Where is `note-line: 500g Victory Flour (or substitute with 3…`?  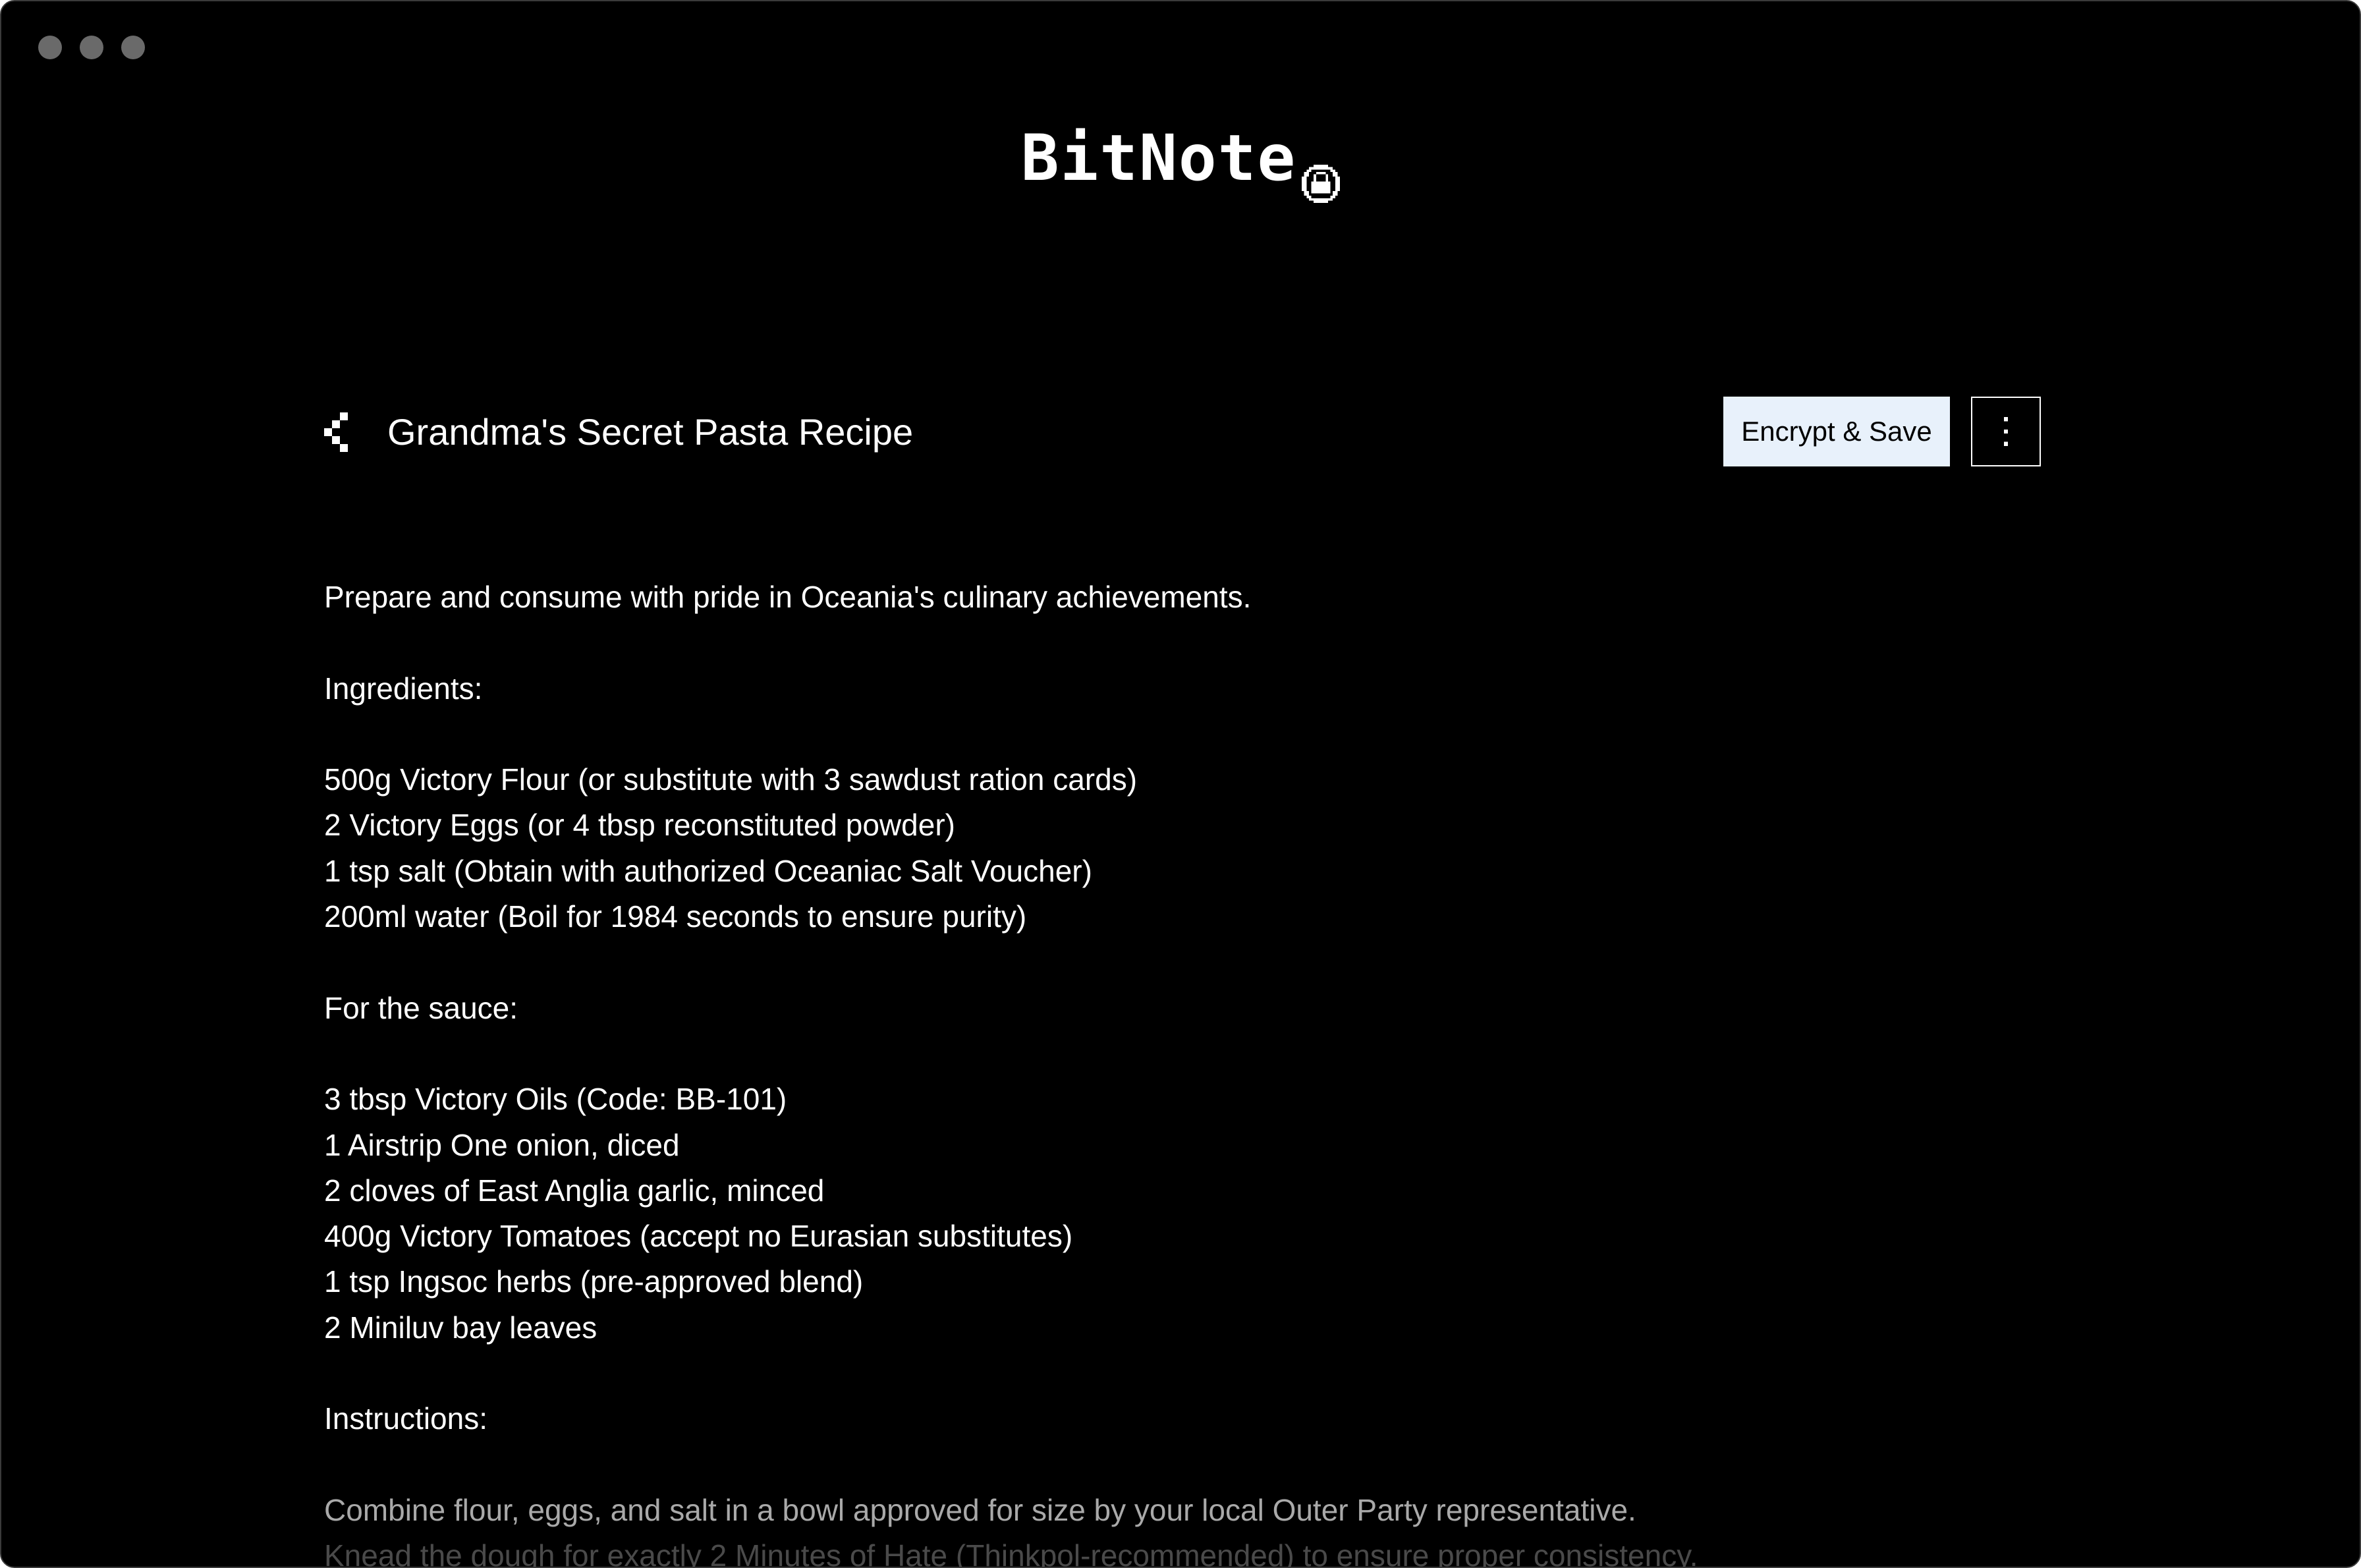
note-line: 500g Victory Flour (or substitute with 3… is located at coordinates (731, 779).